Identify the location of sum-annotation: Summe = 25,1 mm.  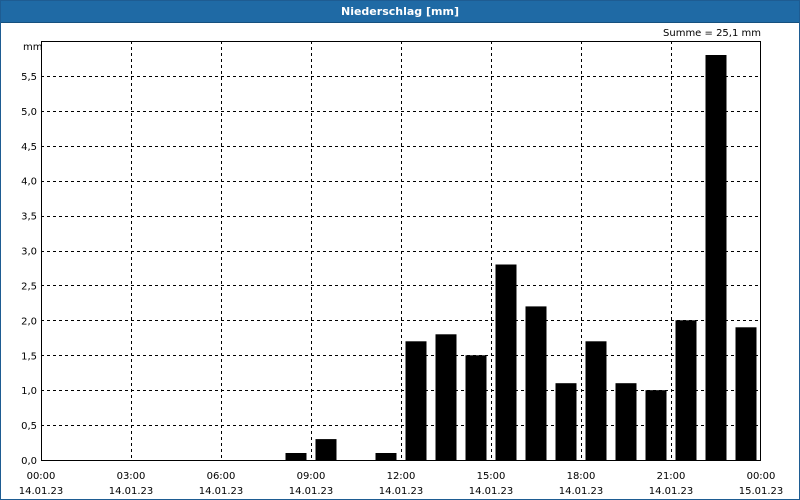
(712, 33).